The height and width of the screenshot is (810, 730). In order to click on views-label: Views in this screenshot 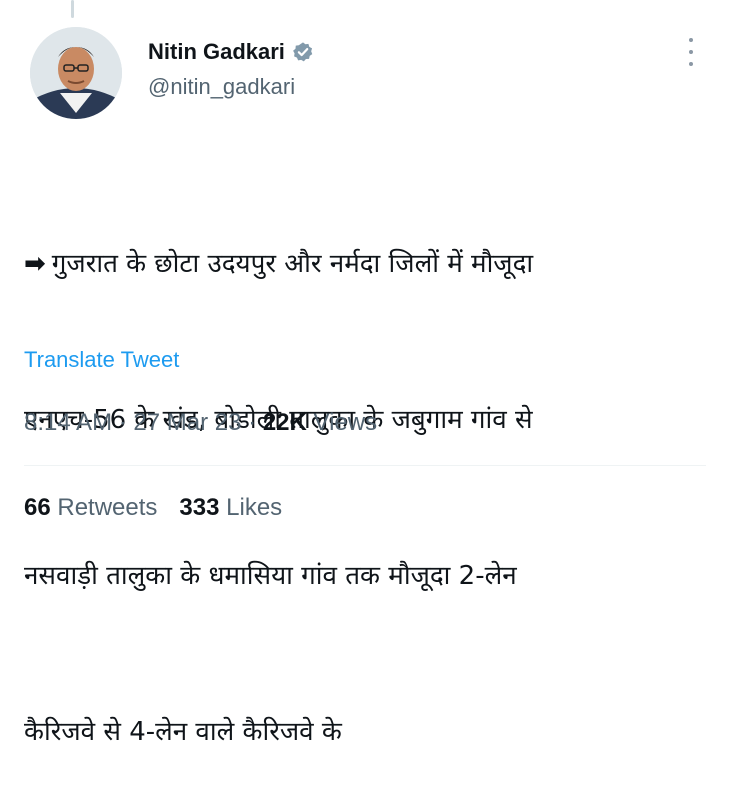, I will do `click(345, 422)`.